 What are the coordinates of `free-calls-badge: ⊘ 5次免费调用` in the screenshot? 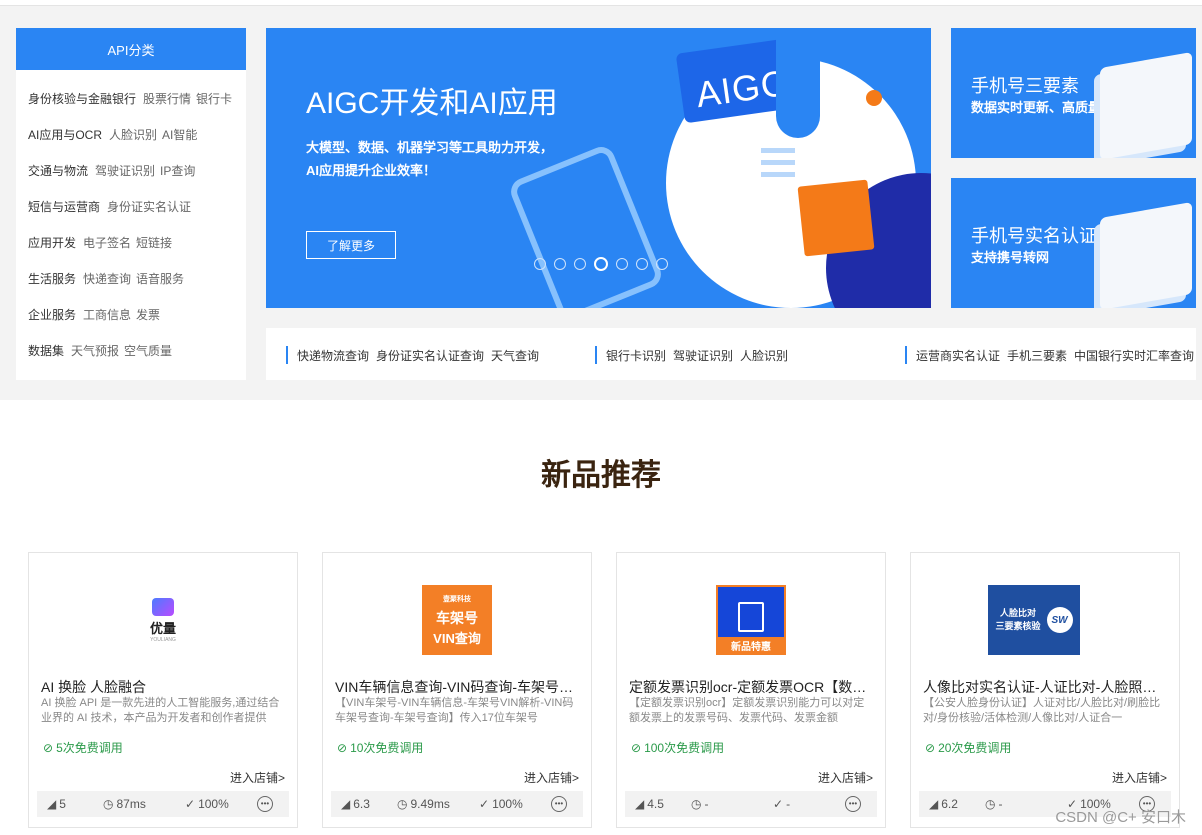 It's located at (83, 748).